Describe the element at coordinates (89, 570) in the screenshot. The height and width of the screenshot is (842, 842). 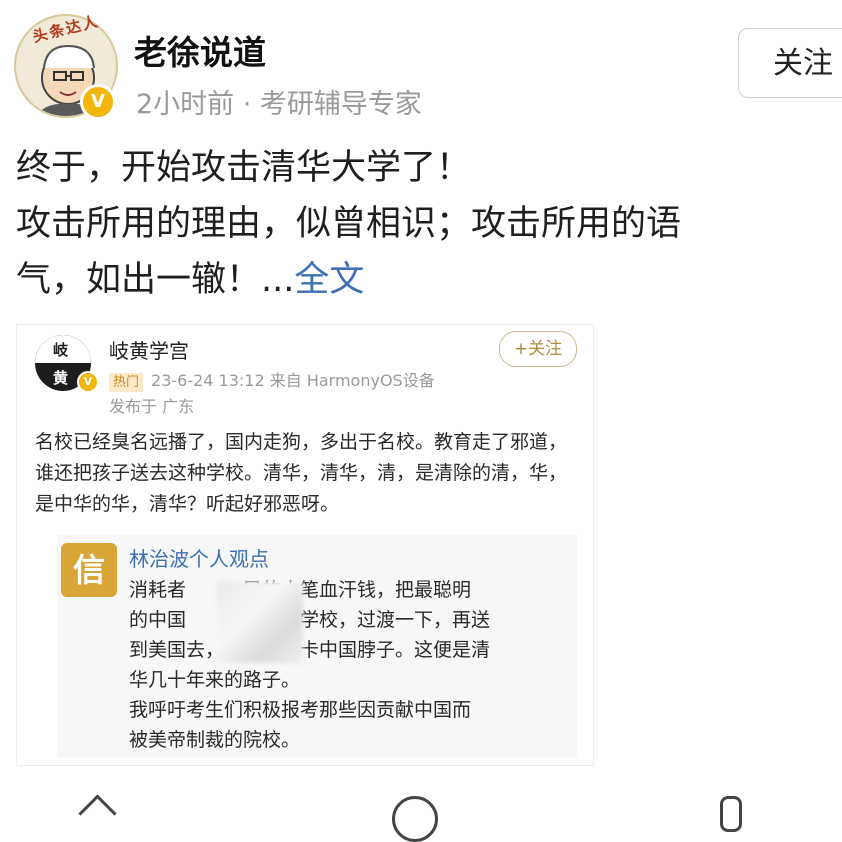
I see `quote-source-icon: 信` at that location.